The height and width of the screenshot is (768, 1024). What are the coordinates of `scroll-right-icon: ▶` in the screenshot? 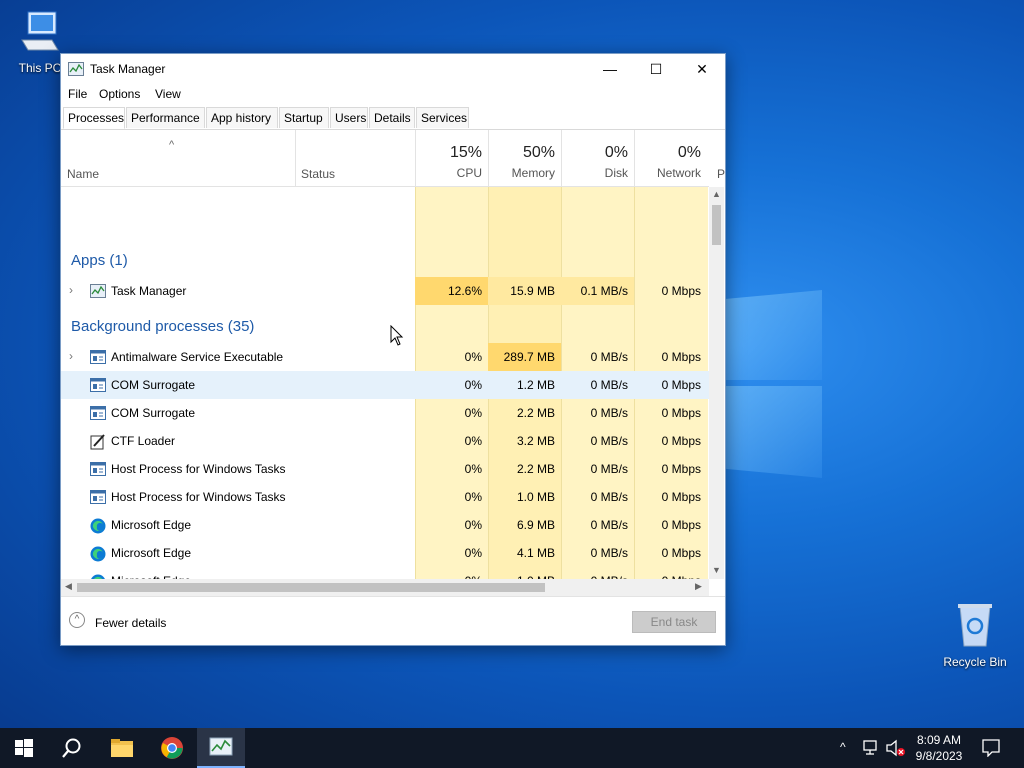 It's located at (698, 586).